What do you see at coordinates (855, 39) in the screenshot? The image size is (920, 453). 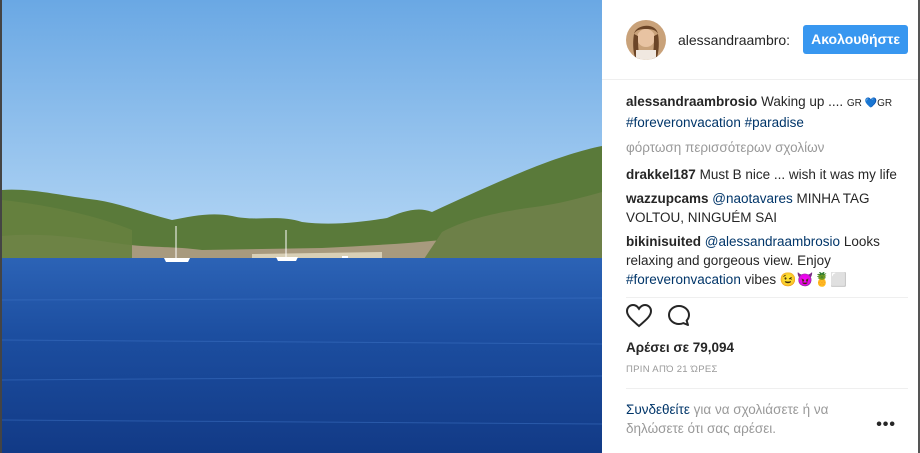 I see `follow-button: Ακολουθήστε` at bounding box center [855, 39].